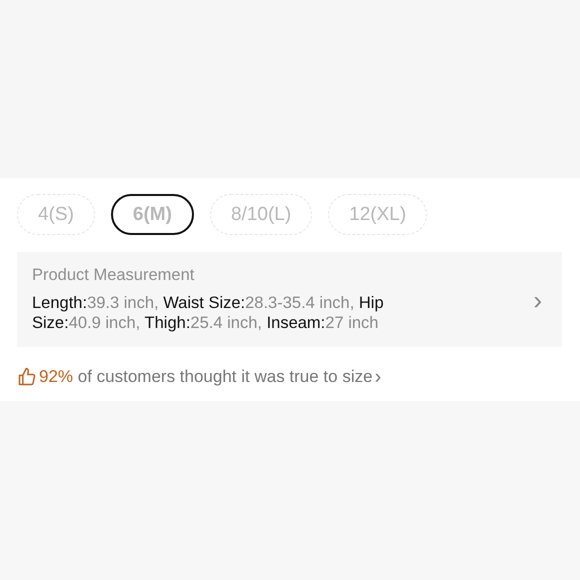 The width and height of the screenshot is (580, 580). I want to click on size-option: 12(XL), so click(378, 214).